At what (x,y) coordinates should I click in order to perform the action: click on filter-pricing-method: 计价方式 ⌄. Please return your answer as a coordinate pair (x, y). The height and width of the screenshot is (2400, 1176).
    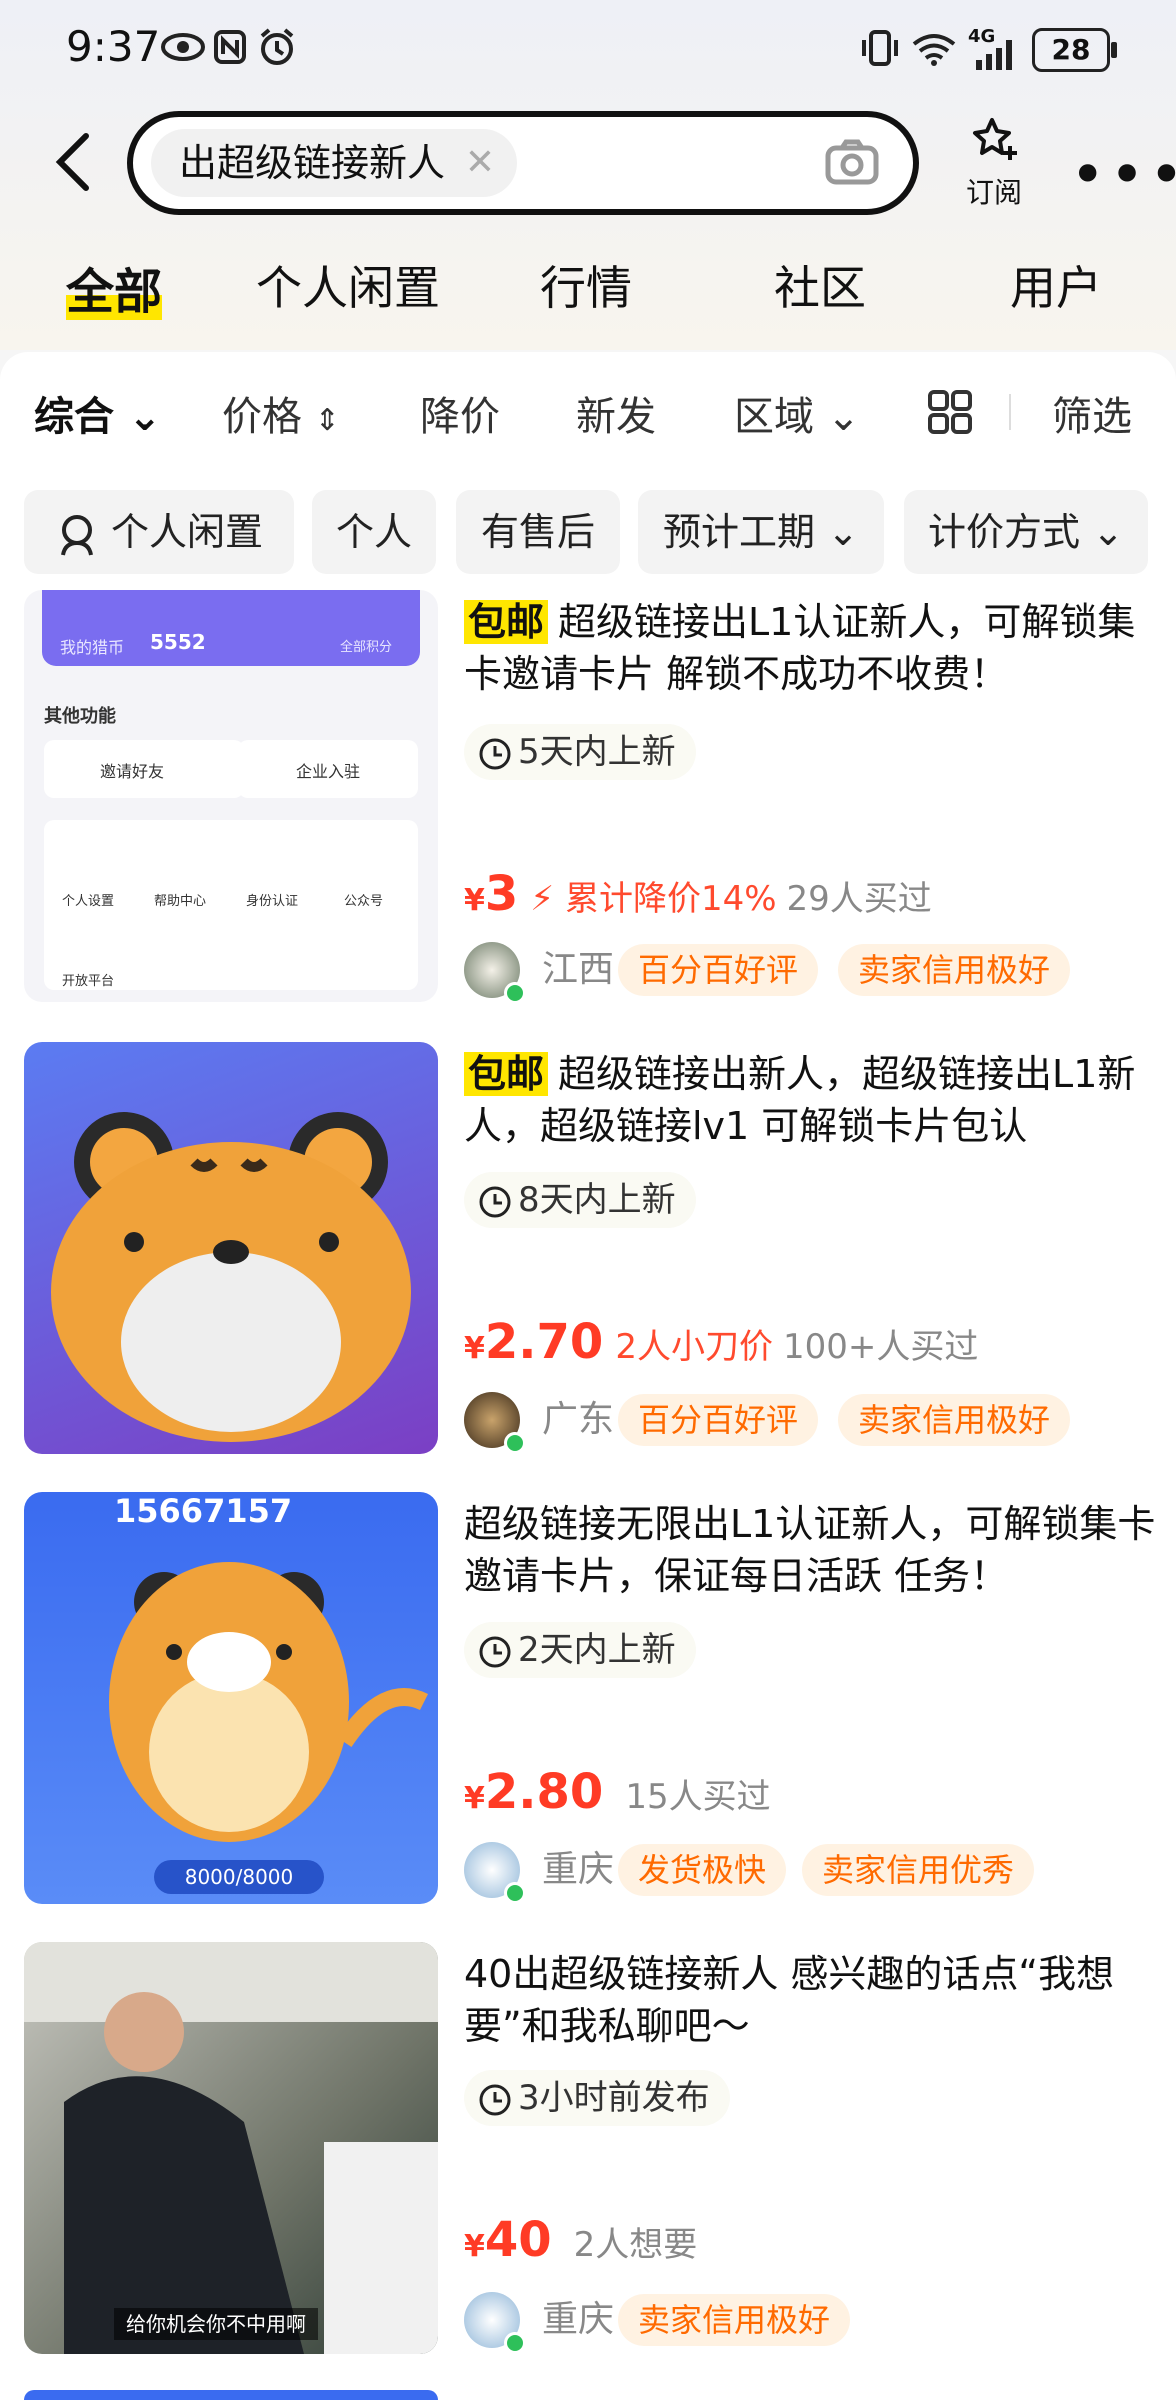
    Looking at the image, I should click on (1026, 532).